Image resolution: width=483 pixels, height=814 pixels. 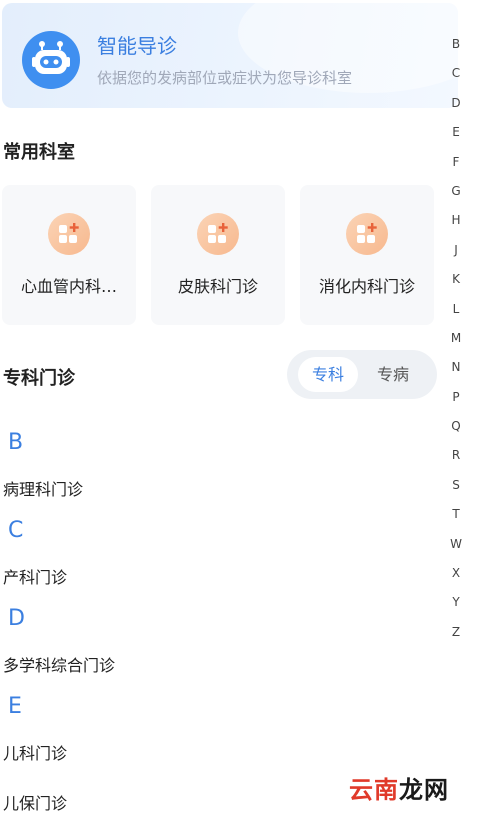 I want to click on robot-icon, so click(x=51, y=60).